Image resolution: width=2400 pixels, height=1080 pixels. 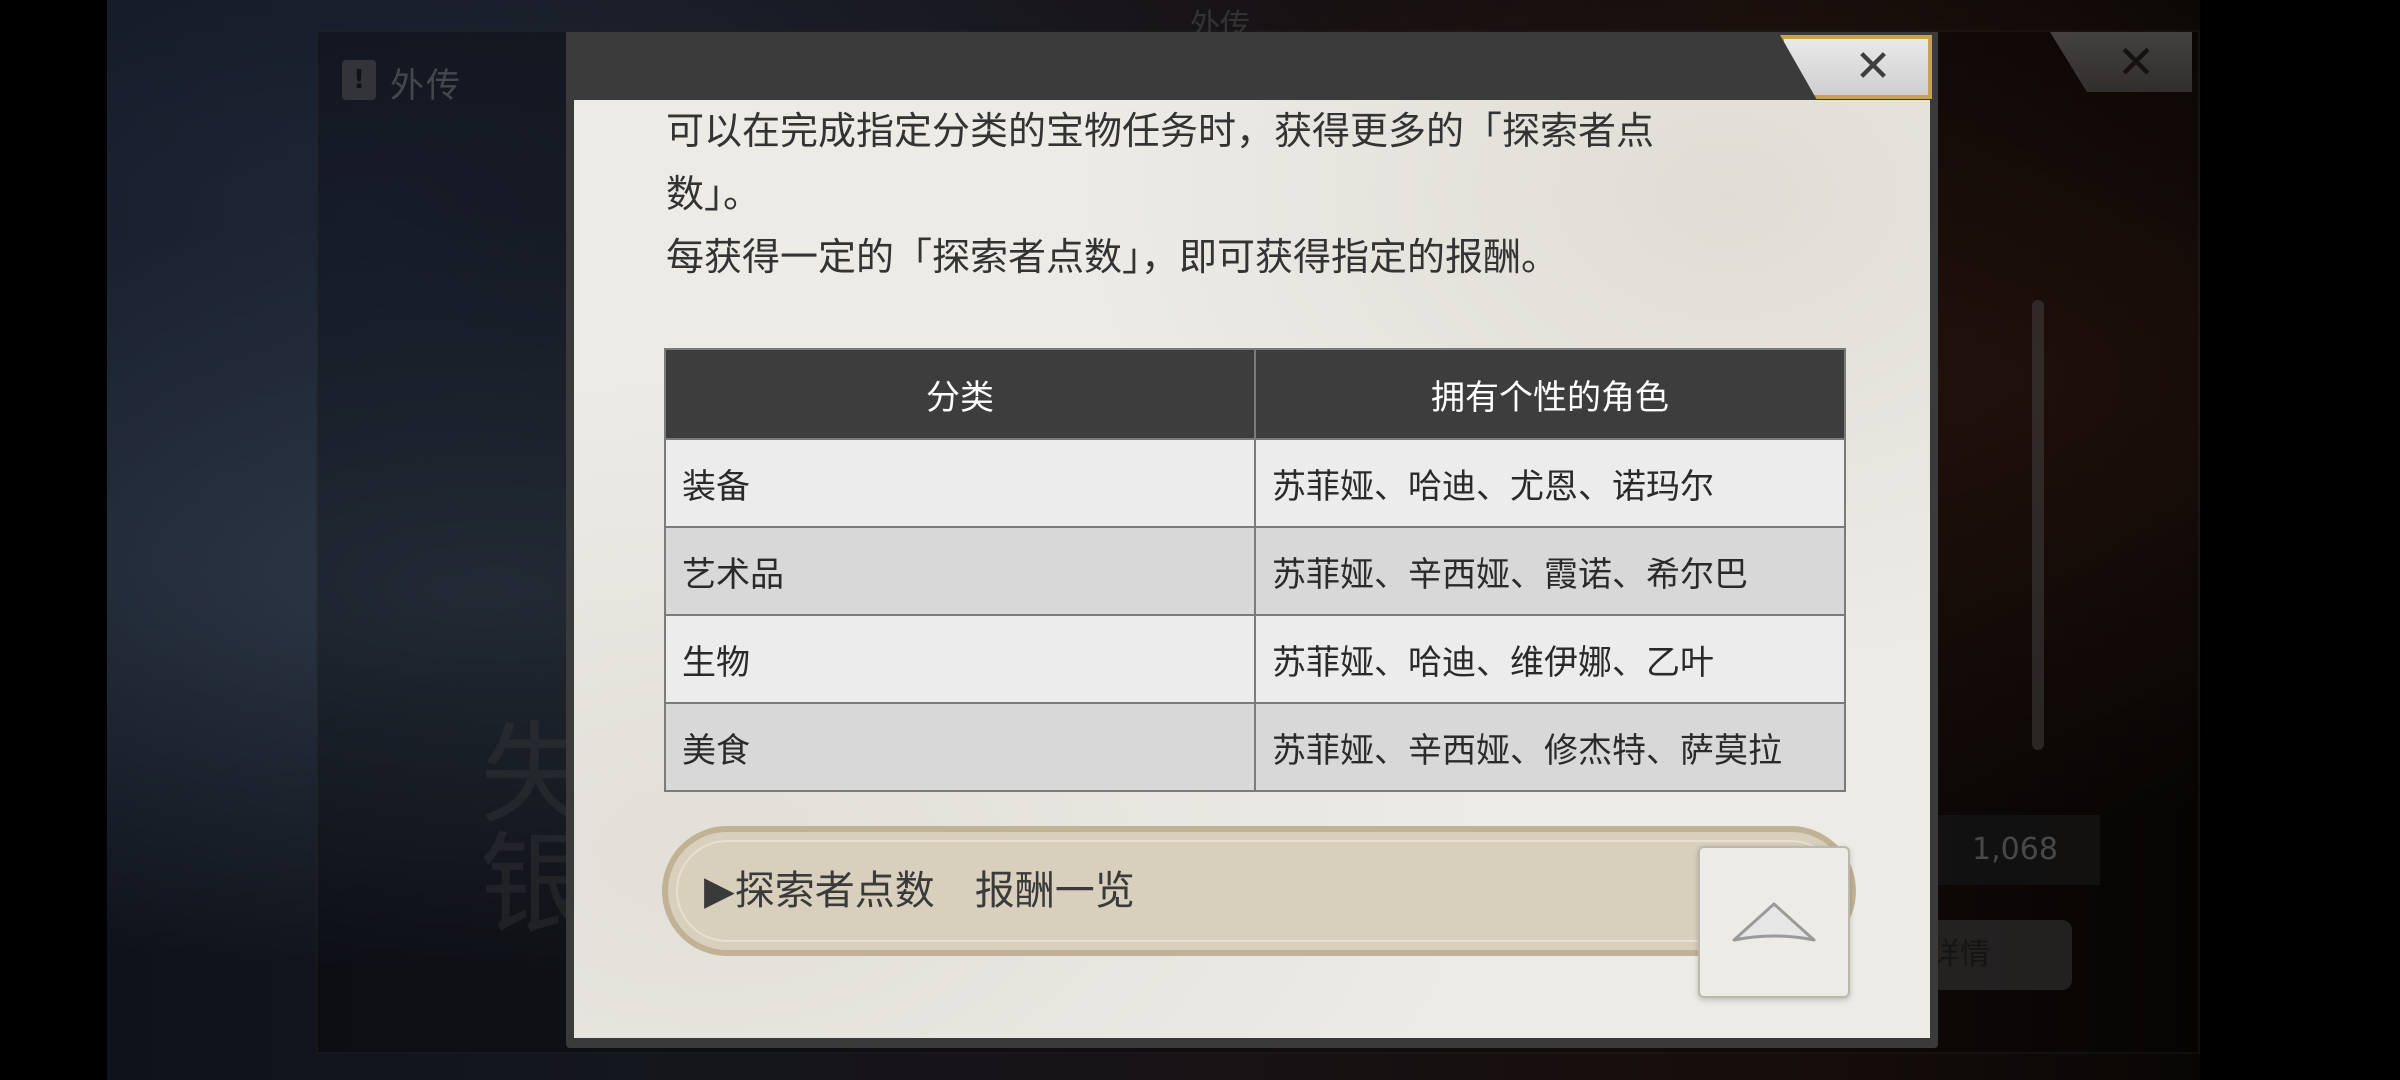 What do you see at coordinates (1550, 483) in the screenshot?
I see `characters-cell: 苏菲娅、哈迪、尤恩、诺玛尔` at bounding box center [1550, 483].